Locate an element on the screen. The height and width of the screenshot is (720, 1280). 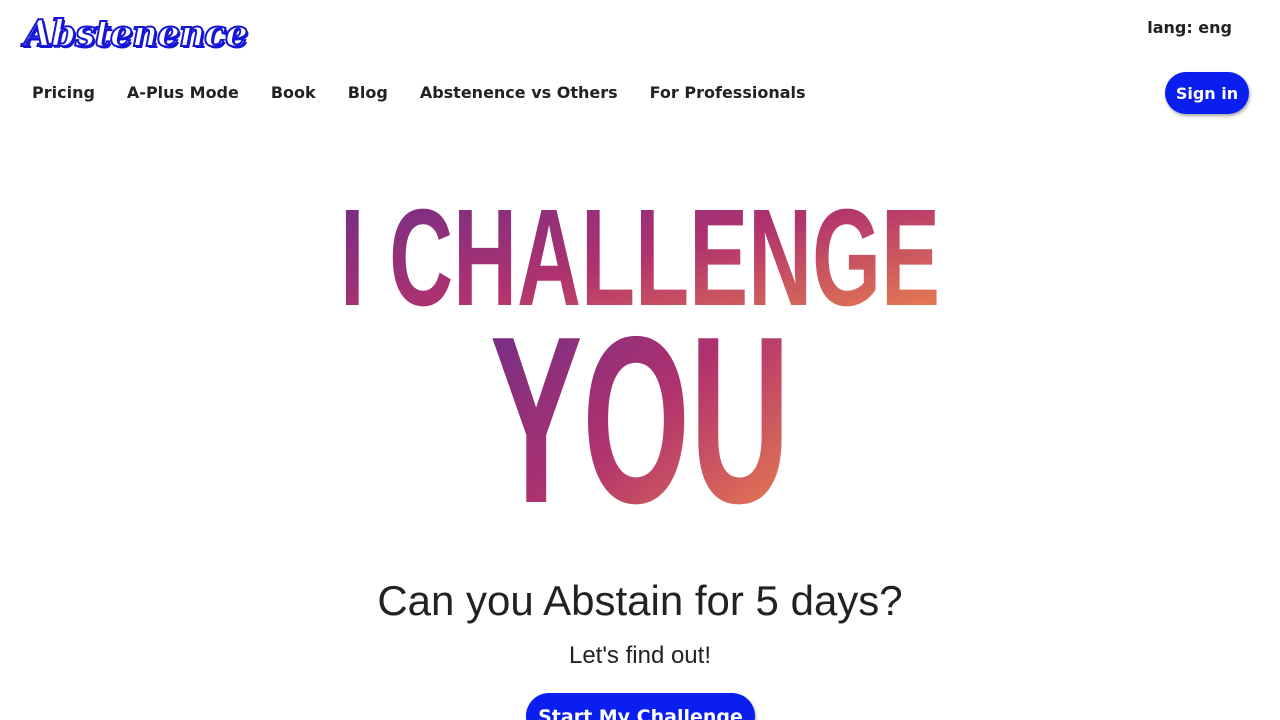
nav-item-abstenence-vs-others: Abstenence vs Others is located at coordinates (519, 93).